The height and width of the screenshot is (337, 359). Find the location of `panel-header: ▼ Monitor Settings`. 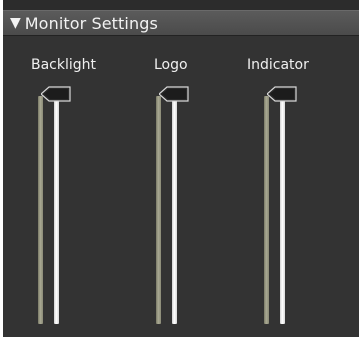

panel-header: ▼ Monitor Settings is located at coordinates (181, 23).